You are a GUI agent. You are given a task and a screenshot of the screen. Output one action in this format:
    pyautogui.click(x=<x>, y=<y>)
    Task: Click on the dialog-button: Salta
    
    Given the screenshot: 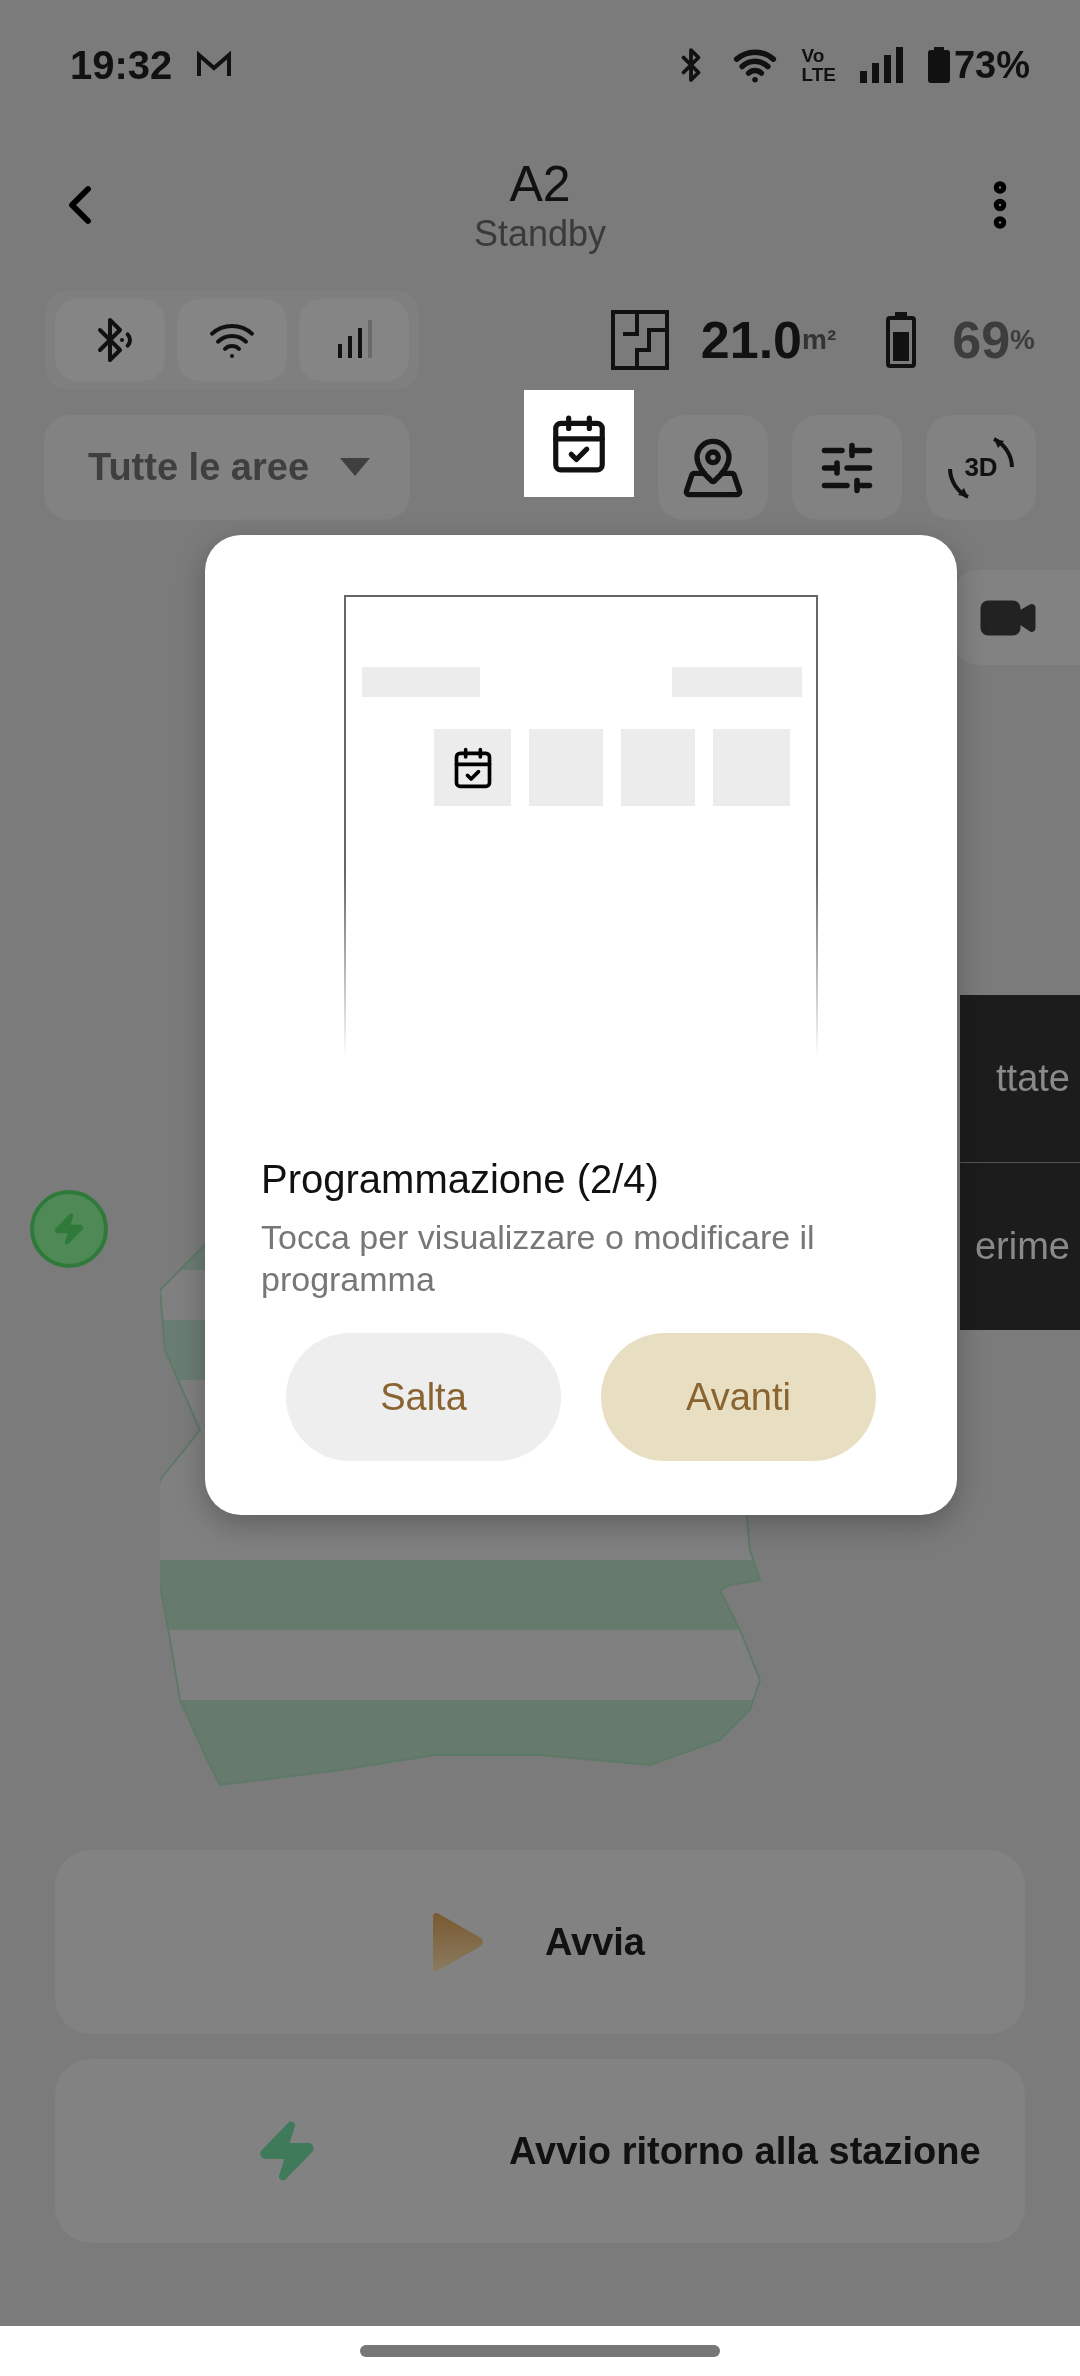 What is the action you would take?
    pyautogui.click(x=423, y=1397)
    